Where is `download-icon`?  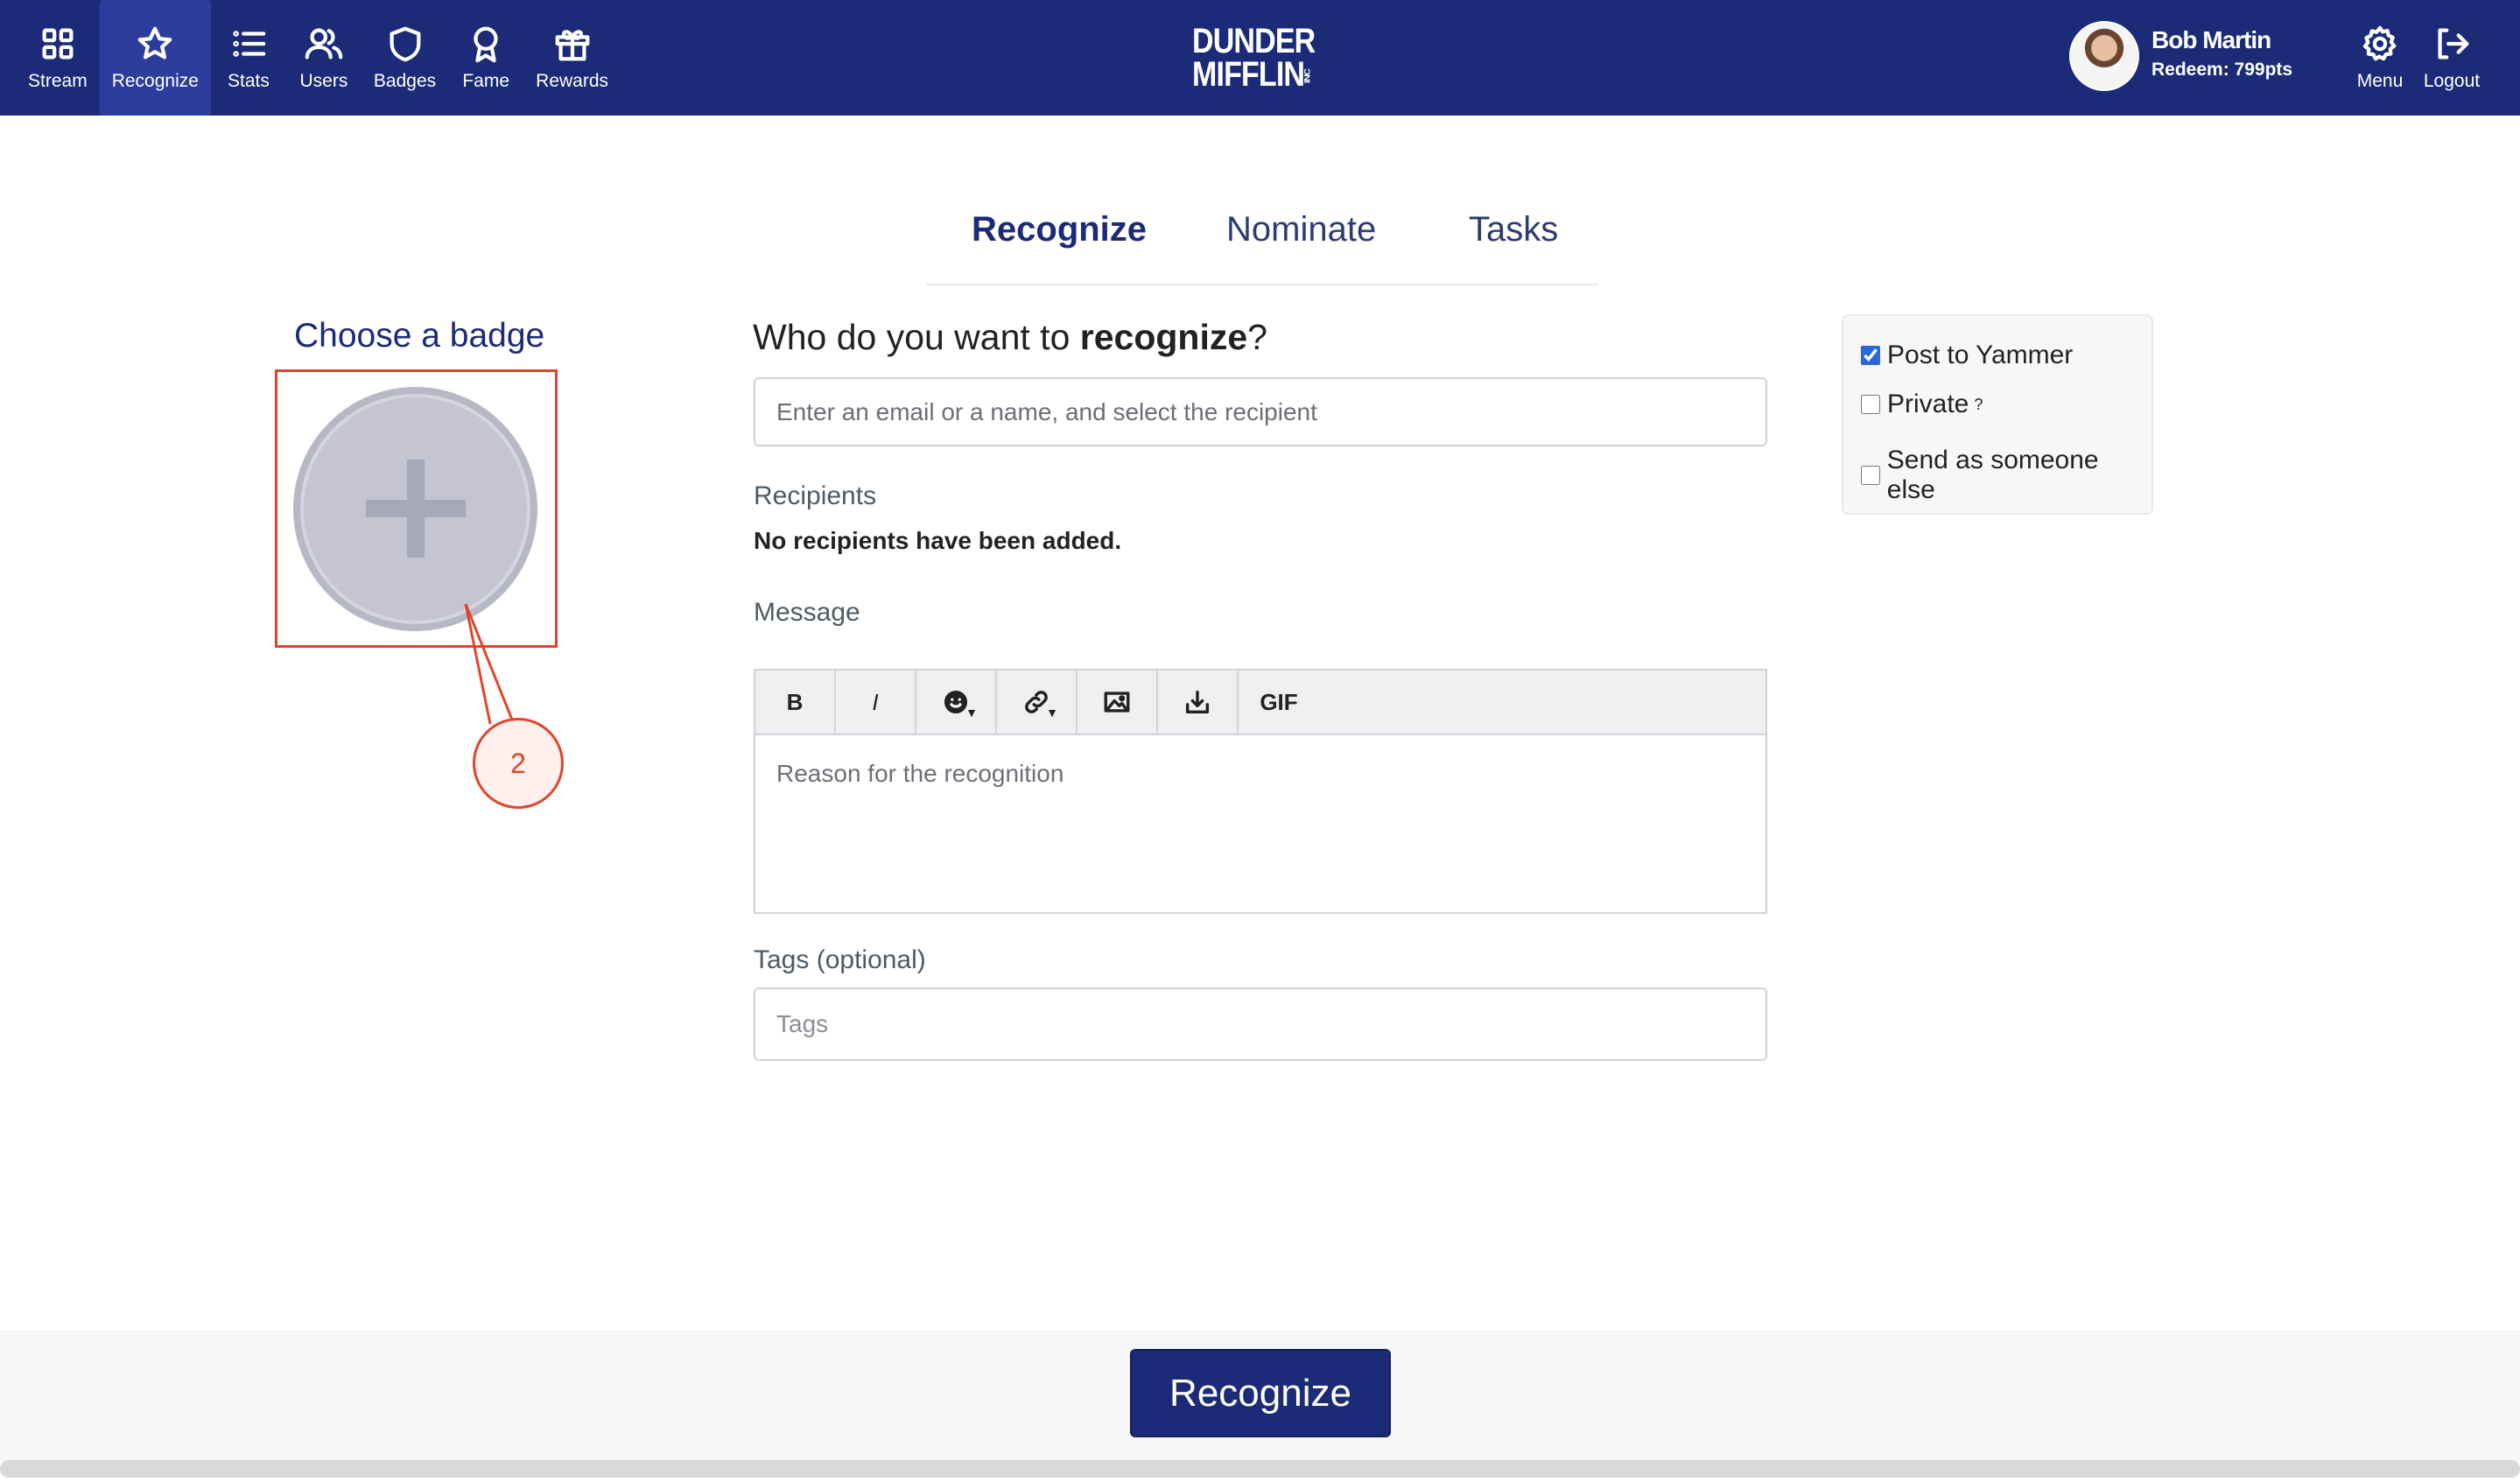 download-icon is located at coordinates (1197, 702).